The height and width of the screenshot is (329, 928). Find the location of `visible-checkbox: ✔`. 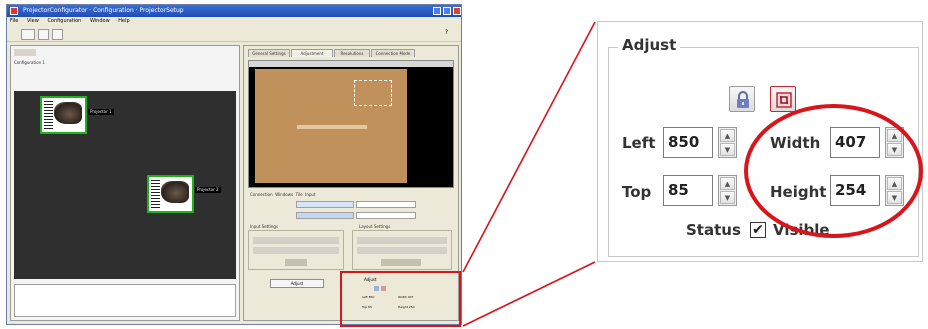

visible-checkbox: ✔ is located at coordinates (758, 230).